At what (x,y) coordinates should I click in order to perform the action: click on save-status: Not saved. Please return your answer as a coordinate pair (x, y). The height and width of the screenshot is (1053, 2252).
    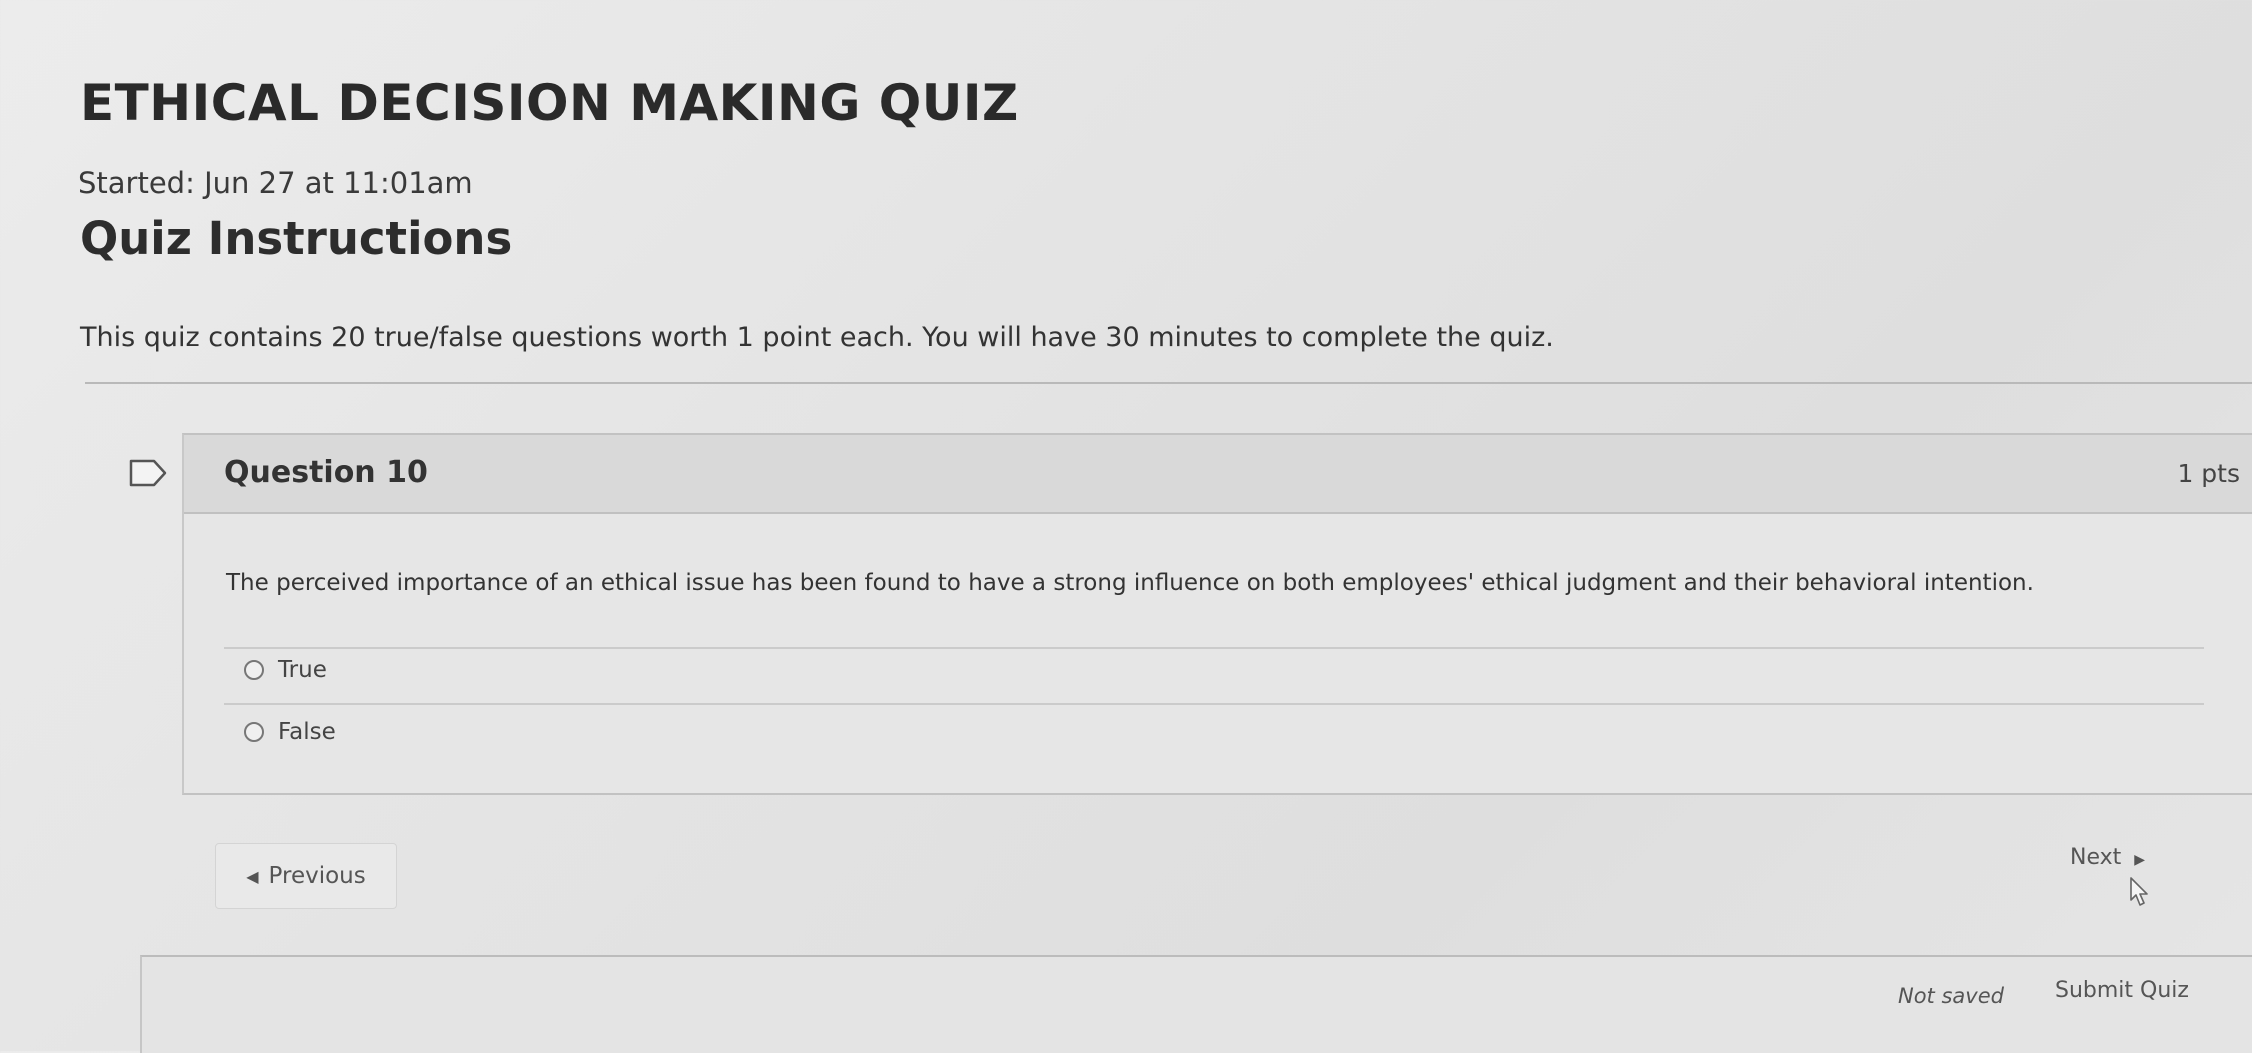
    Looking at the image, I should click on (1951, 996).